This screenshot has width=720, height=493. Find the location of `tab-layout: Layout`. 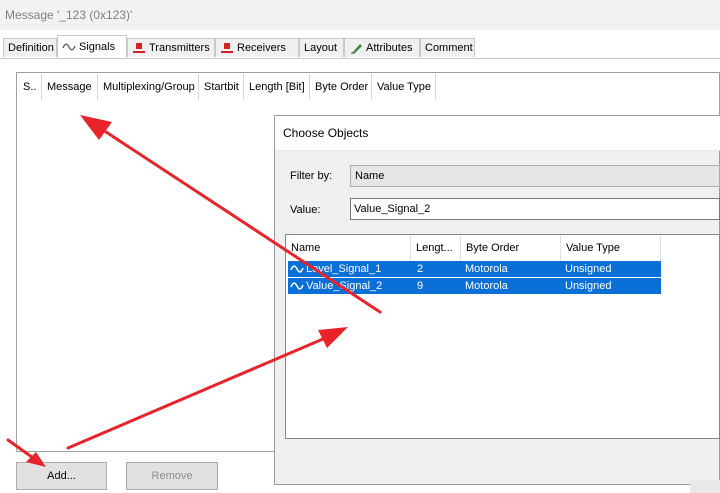

tab-layout: Layout is located at coordinates (321, 47).